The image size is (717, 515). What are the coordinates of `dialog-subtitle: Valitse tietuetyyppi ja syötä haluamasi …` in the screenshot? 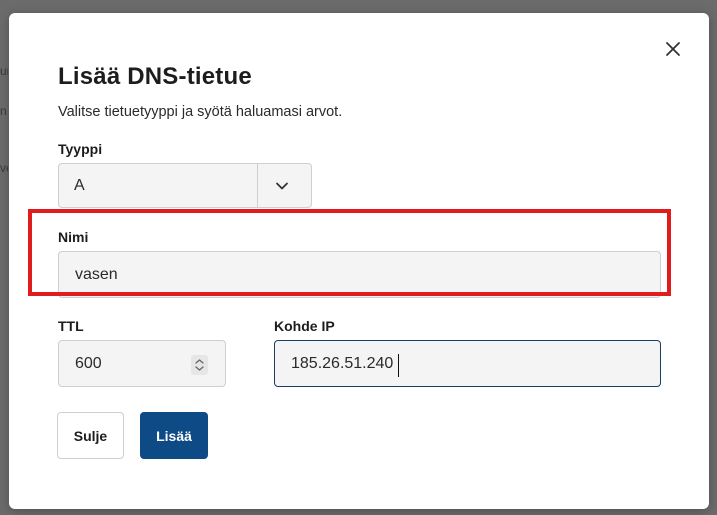 It's located at (200, 112).